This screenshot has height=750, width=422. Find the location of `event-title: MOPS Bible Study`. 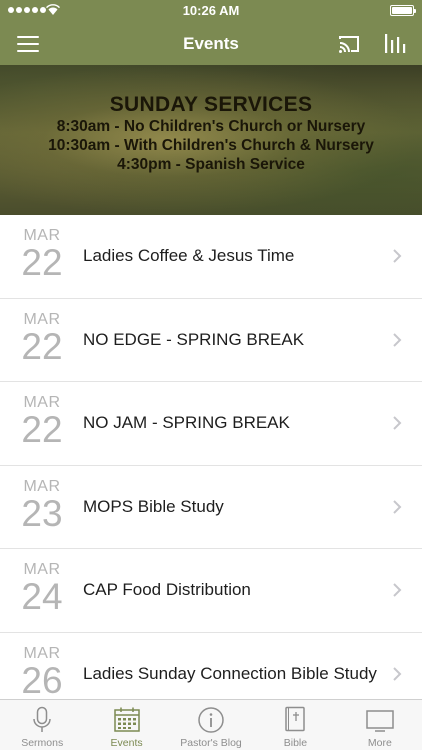

event-title: MOPS Bible Study is located at coordinates (153, 506).